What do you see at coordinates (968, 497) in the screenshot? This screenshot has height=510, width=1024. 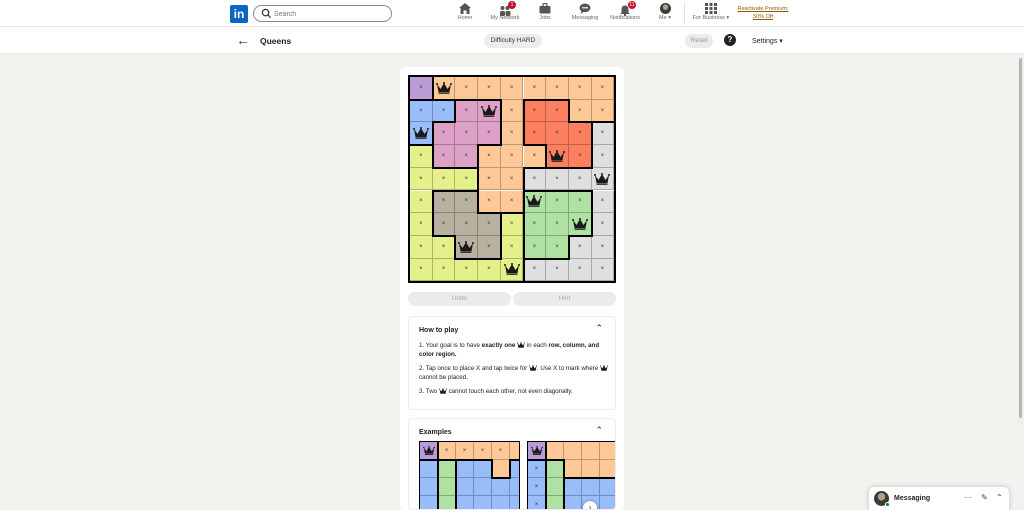 I see `more-options-icon: ···` at bounding box center [968, 497].